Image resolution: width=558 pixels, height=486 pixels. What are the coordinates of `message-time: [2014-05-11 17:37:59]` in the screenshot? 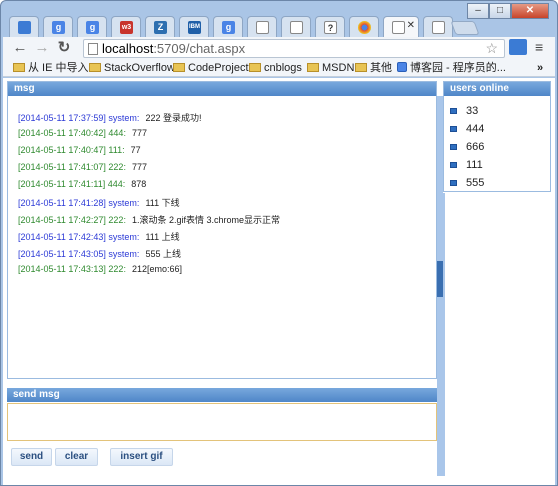 It's located at (62, 118).